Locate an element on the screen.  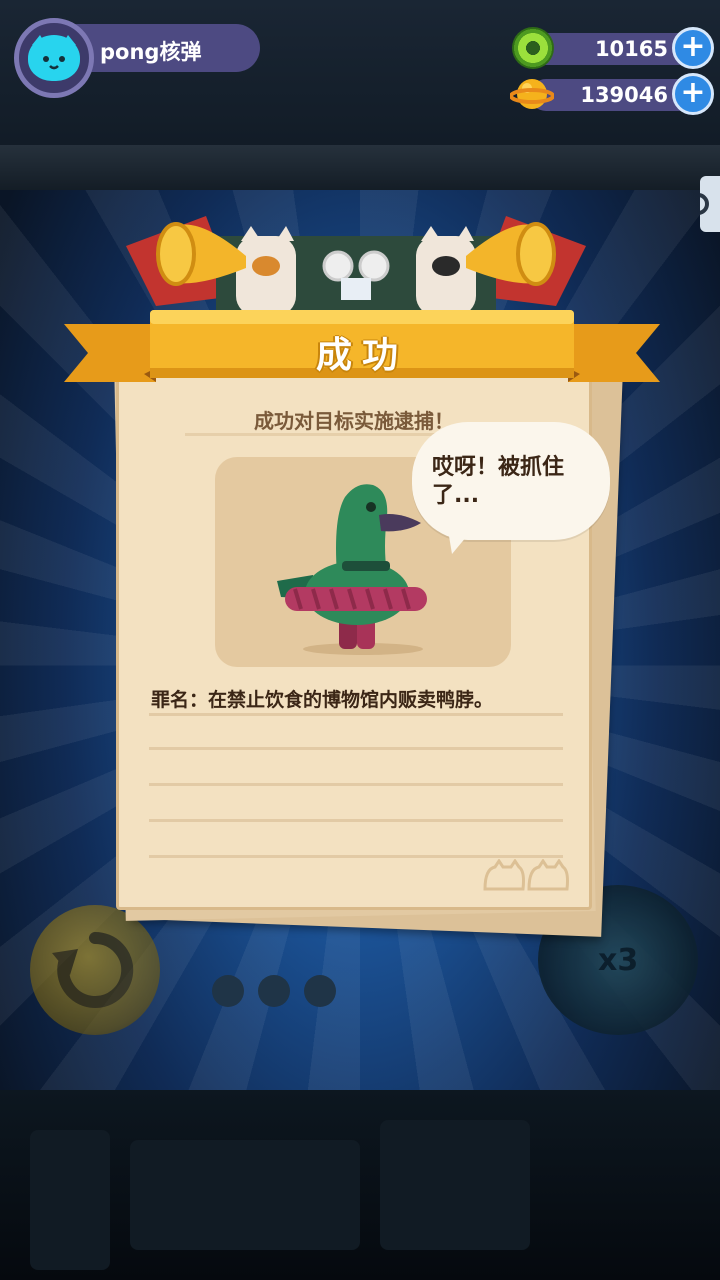
crime-description: 罪名：在禁止饮食的博物馆内贩卖鸭脖。 is located at coordinates (322, 700).